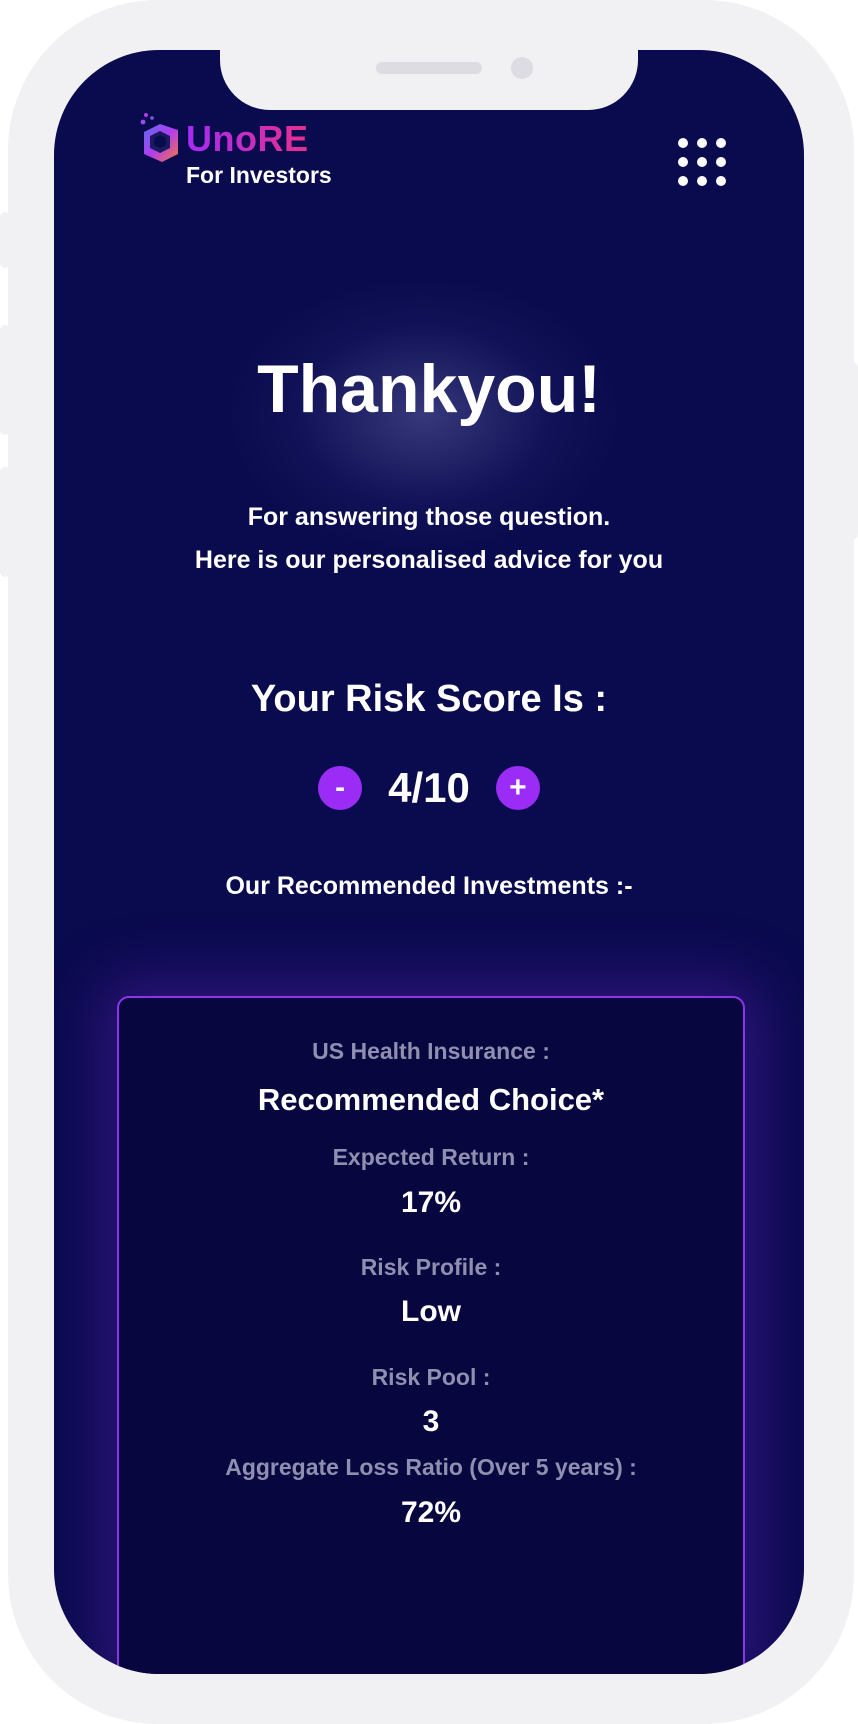 This screenshot has height=1724, width=858. I want to click on brand-tagline: For Investors, so click(259, 175).